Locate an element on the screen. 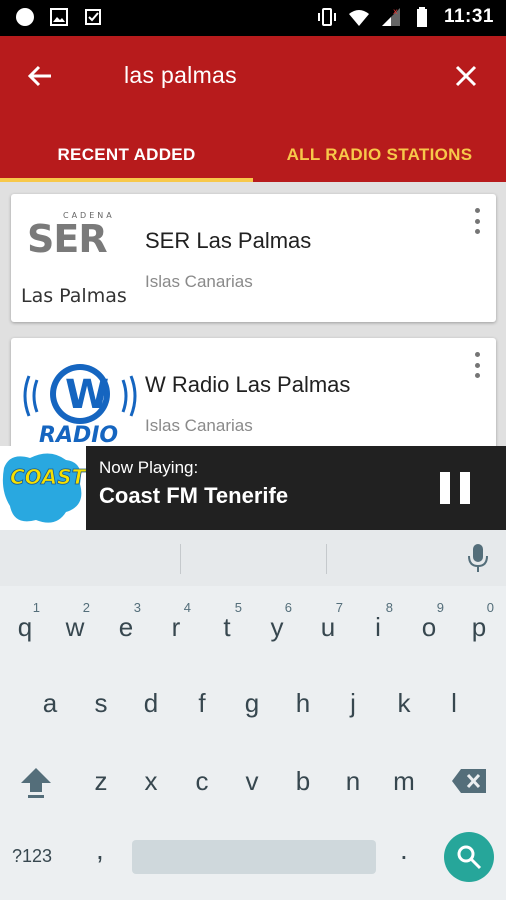  station-name: SER Las Palmas is located at coordinates (228, 240).